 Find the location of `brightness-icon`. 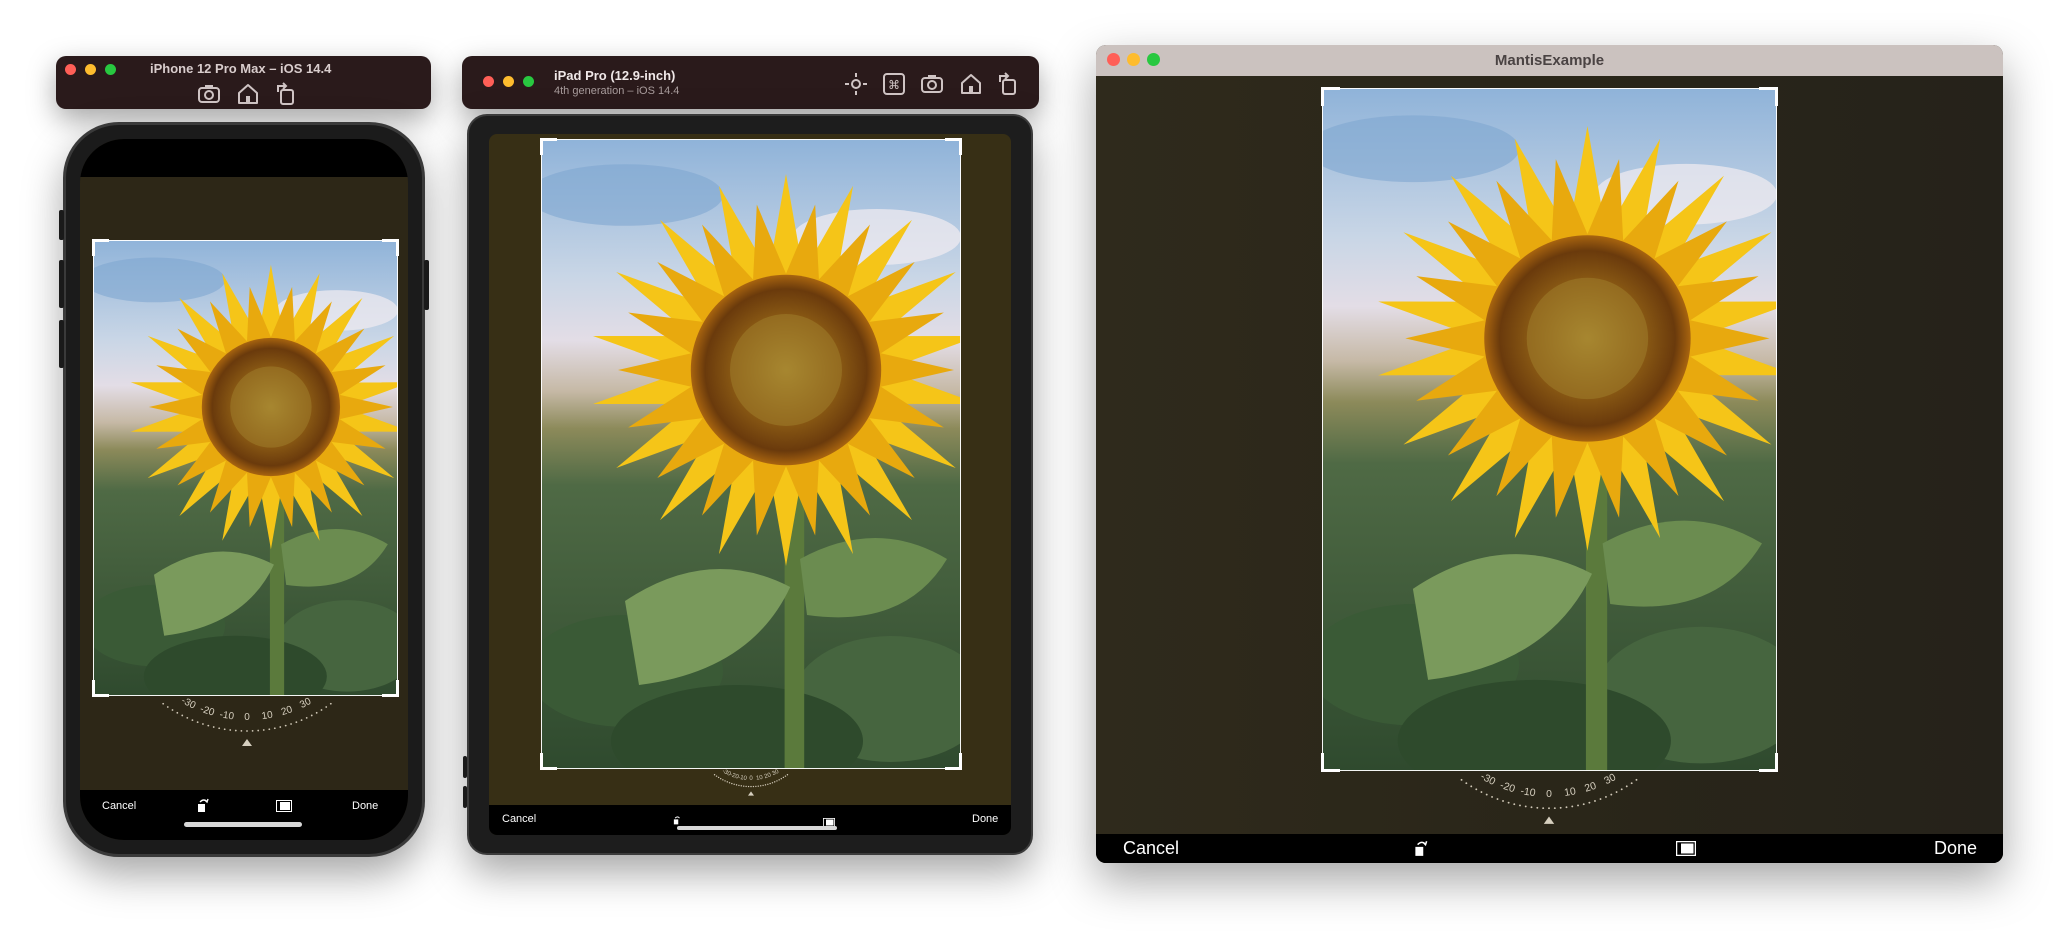

brightness-icon is located at coordinates (854, 82).